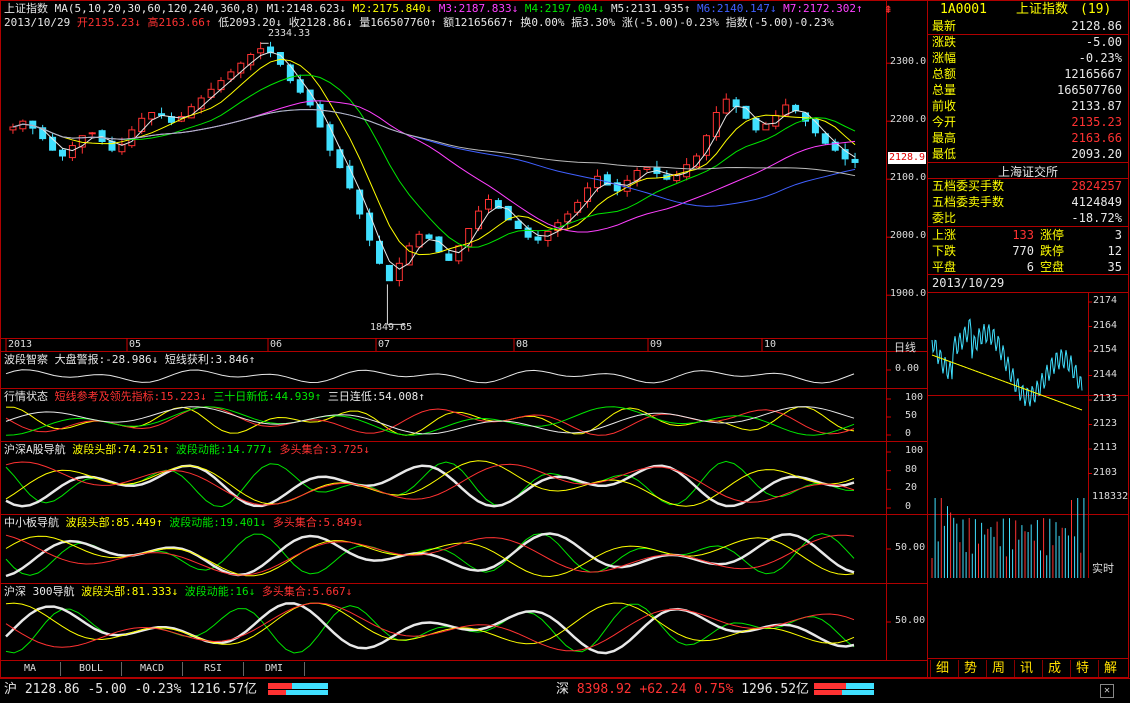  What do you see at coordinates (968, 186) in the screenshot?
I see `order-book-label: 五档委买手数` at bounding box center [968, 186].